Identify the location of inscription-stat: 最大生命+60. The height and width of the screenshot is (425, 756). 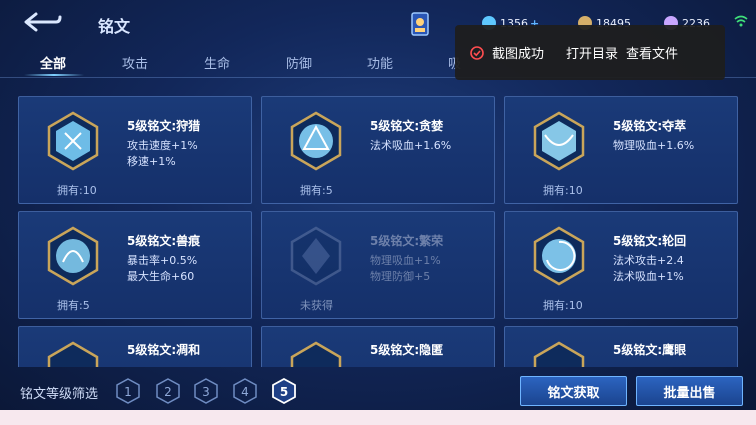
(161, 276).